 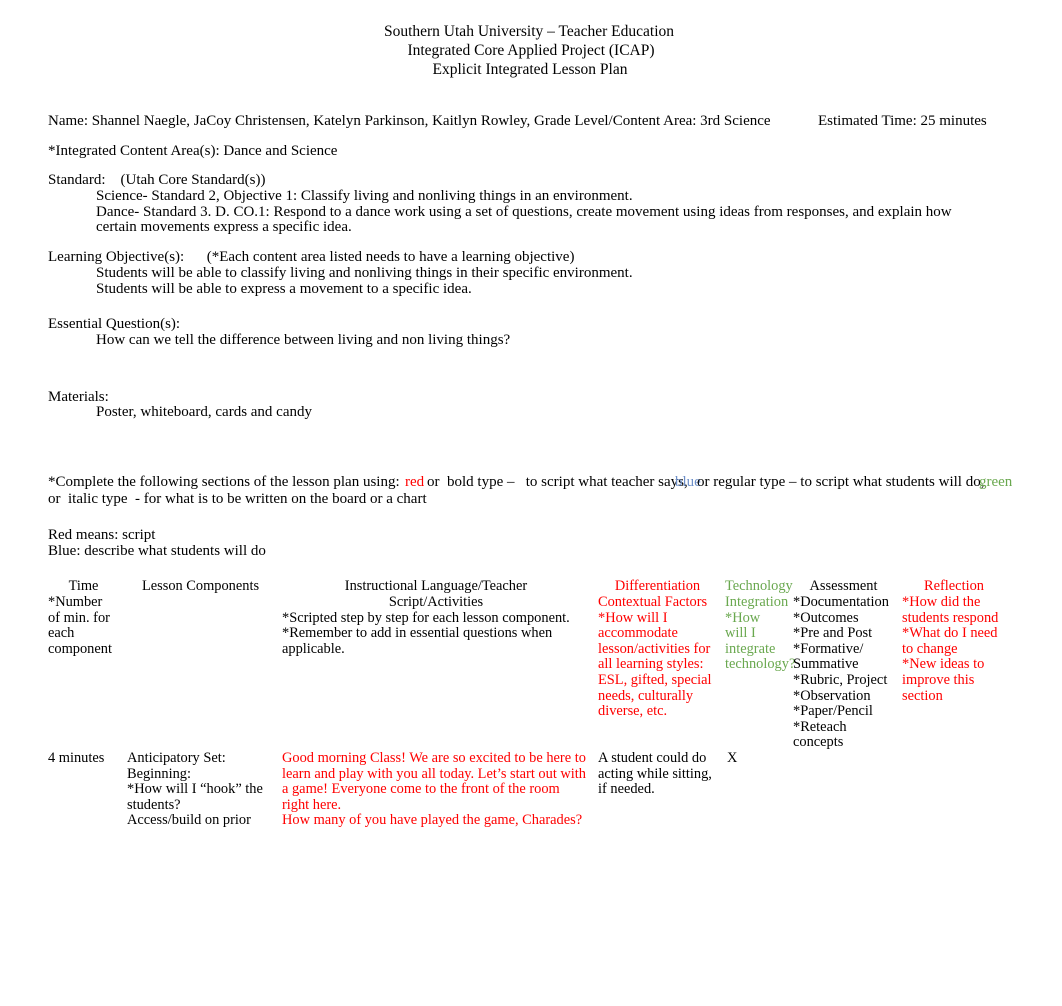 What do you see at coordinates (61, 633) in the screenshot?
I see `header-time-line-3: each` at bounding box center [61, 633].